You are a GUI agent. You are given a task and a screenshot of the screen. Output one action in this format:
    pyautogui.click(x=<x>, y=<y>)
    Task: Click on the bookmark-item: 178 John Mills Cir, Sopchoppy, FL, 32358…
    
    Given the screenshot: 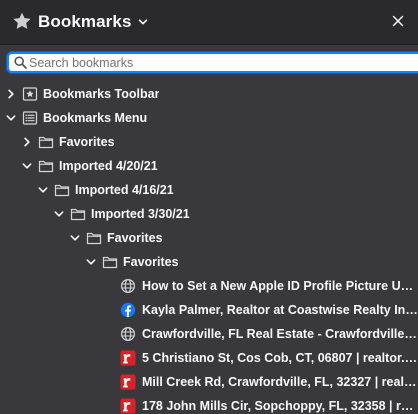 What is the action you would take?
    pyautogui.click(x=209, y=404)
    